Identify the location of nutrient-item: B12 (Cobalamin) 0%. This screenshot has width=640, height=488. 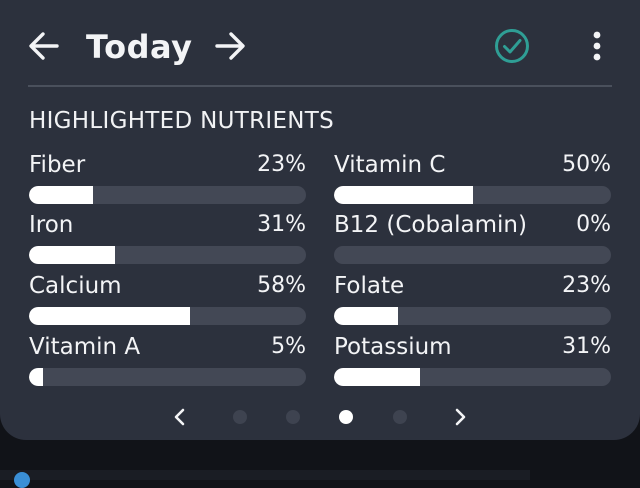
(472, 237).